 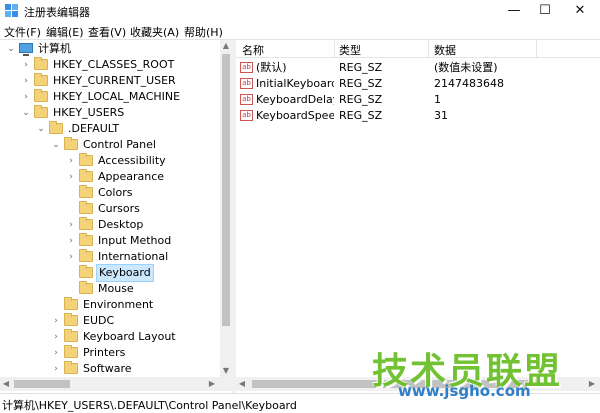 I want to click on maximize-button: ☐, so click(x=545, y=11).